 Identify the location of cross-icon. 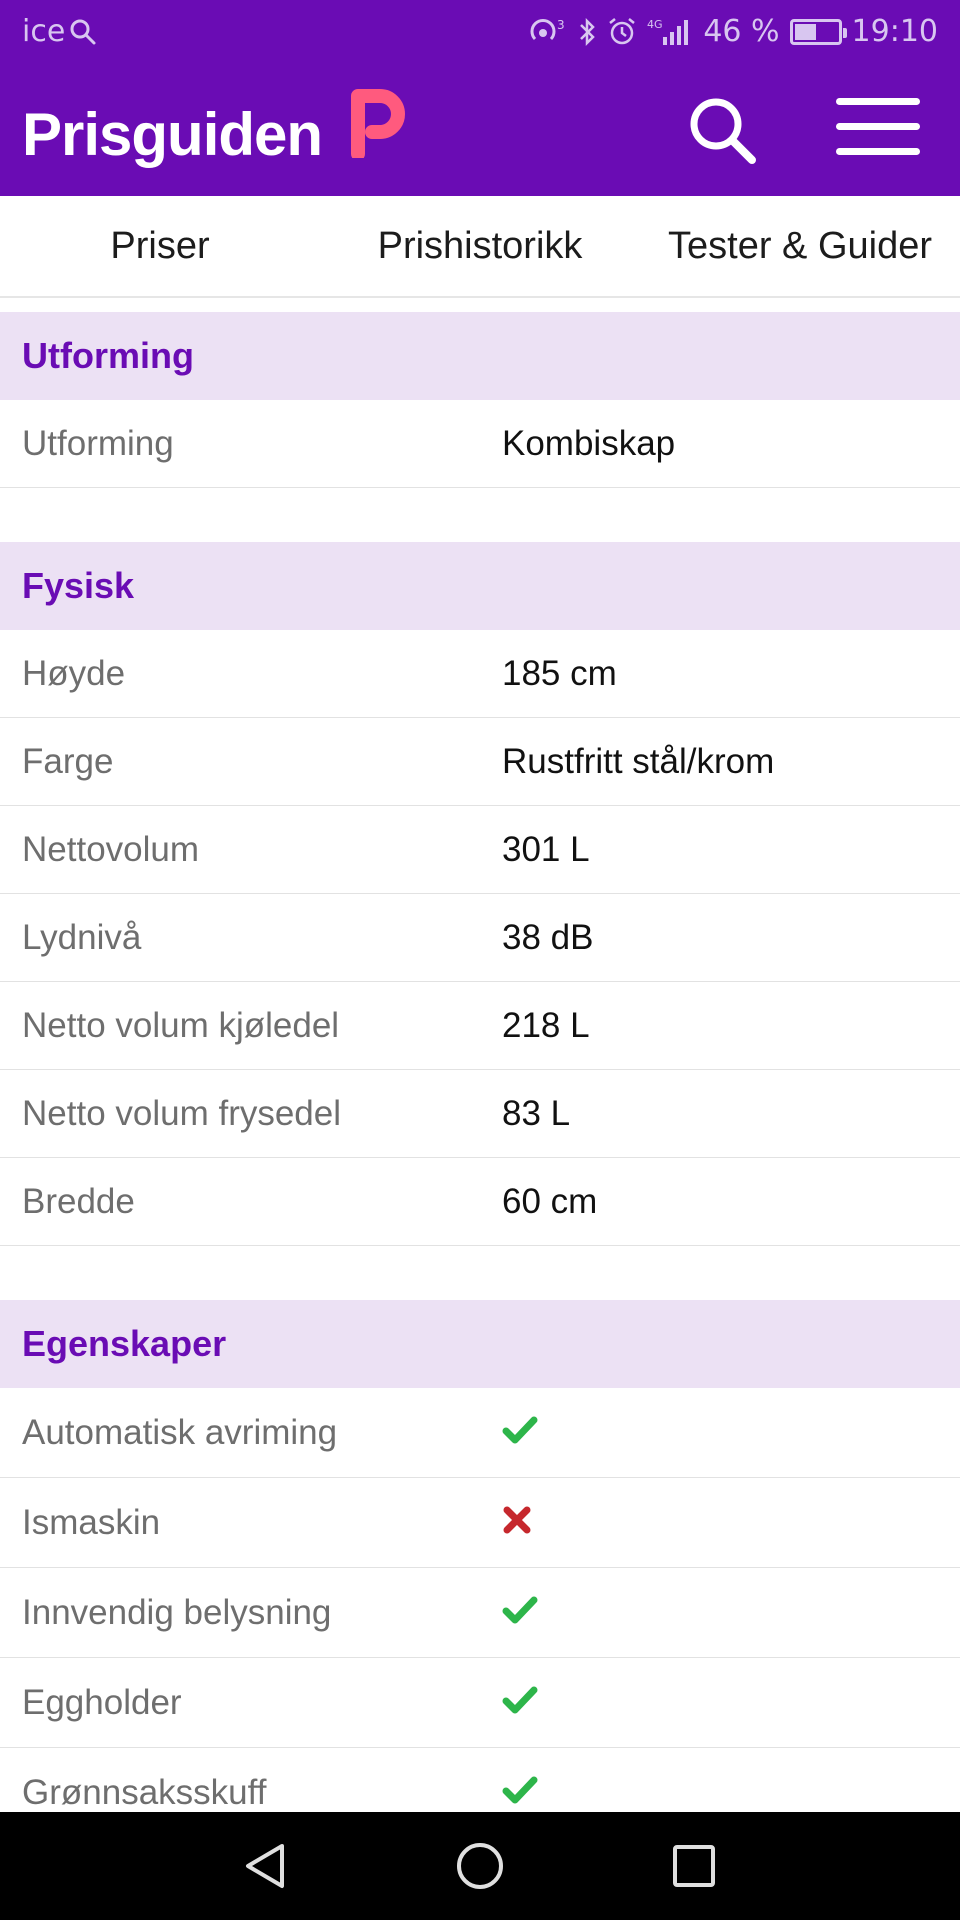
(517, 1522).